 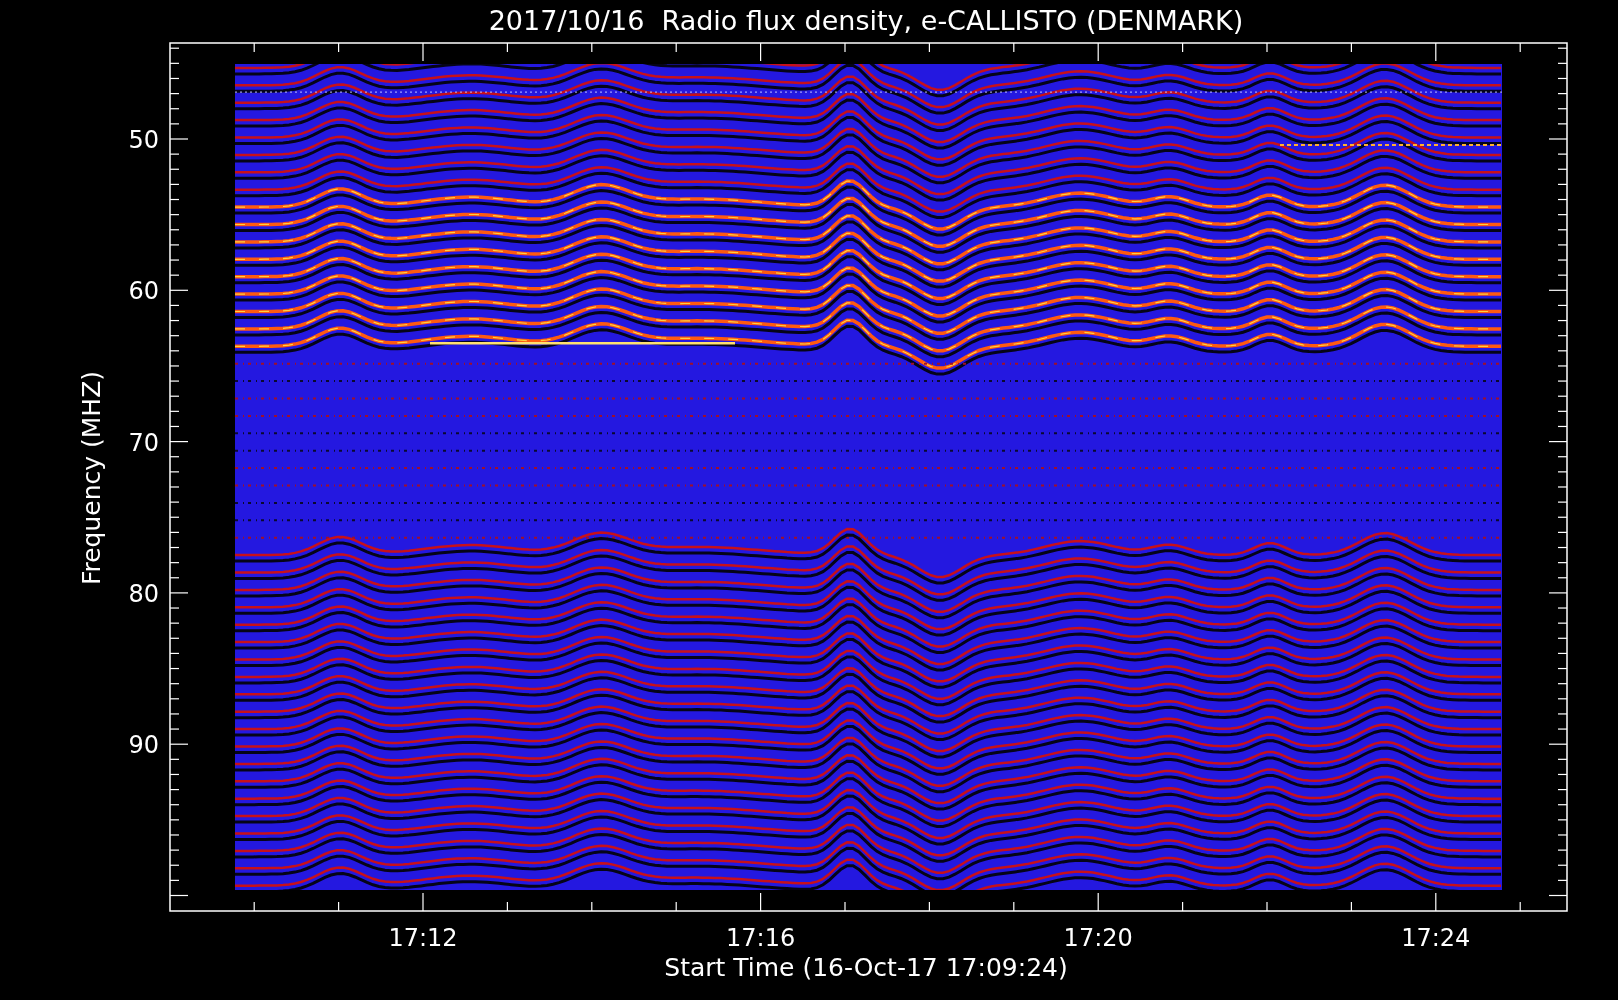 What do you see at coordinates (866, 967) in the screenshot?
I see `x-axis-label: Start Time (16-Oct-17 17:09:24)` at bounding box center [866, 967].